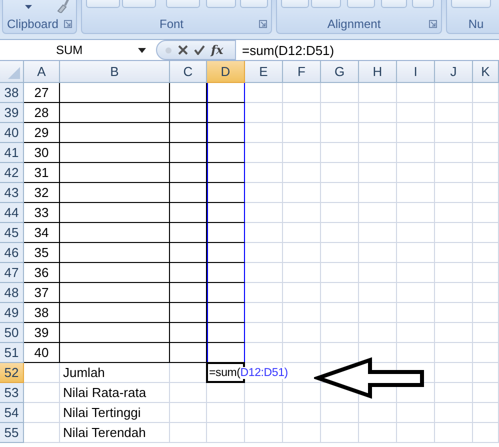 Image resolution: width=499 pixels, height=447 pixels. Describe the element at coordinates (42, 113) in the screenshot. I see `table-cell: 28` at that location.